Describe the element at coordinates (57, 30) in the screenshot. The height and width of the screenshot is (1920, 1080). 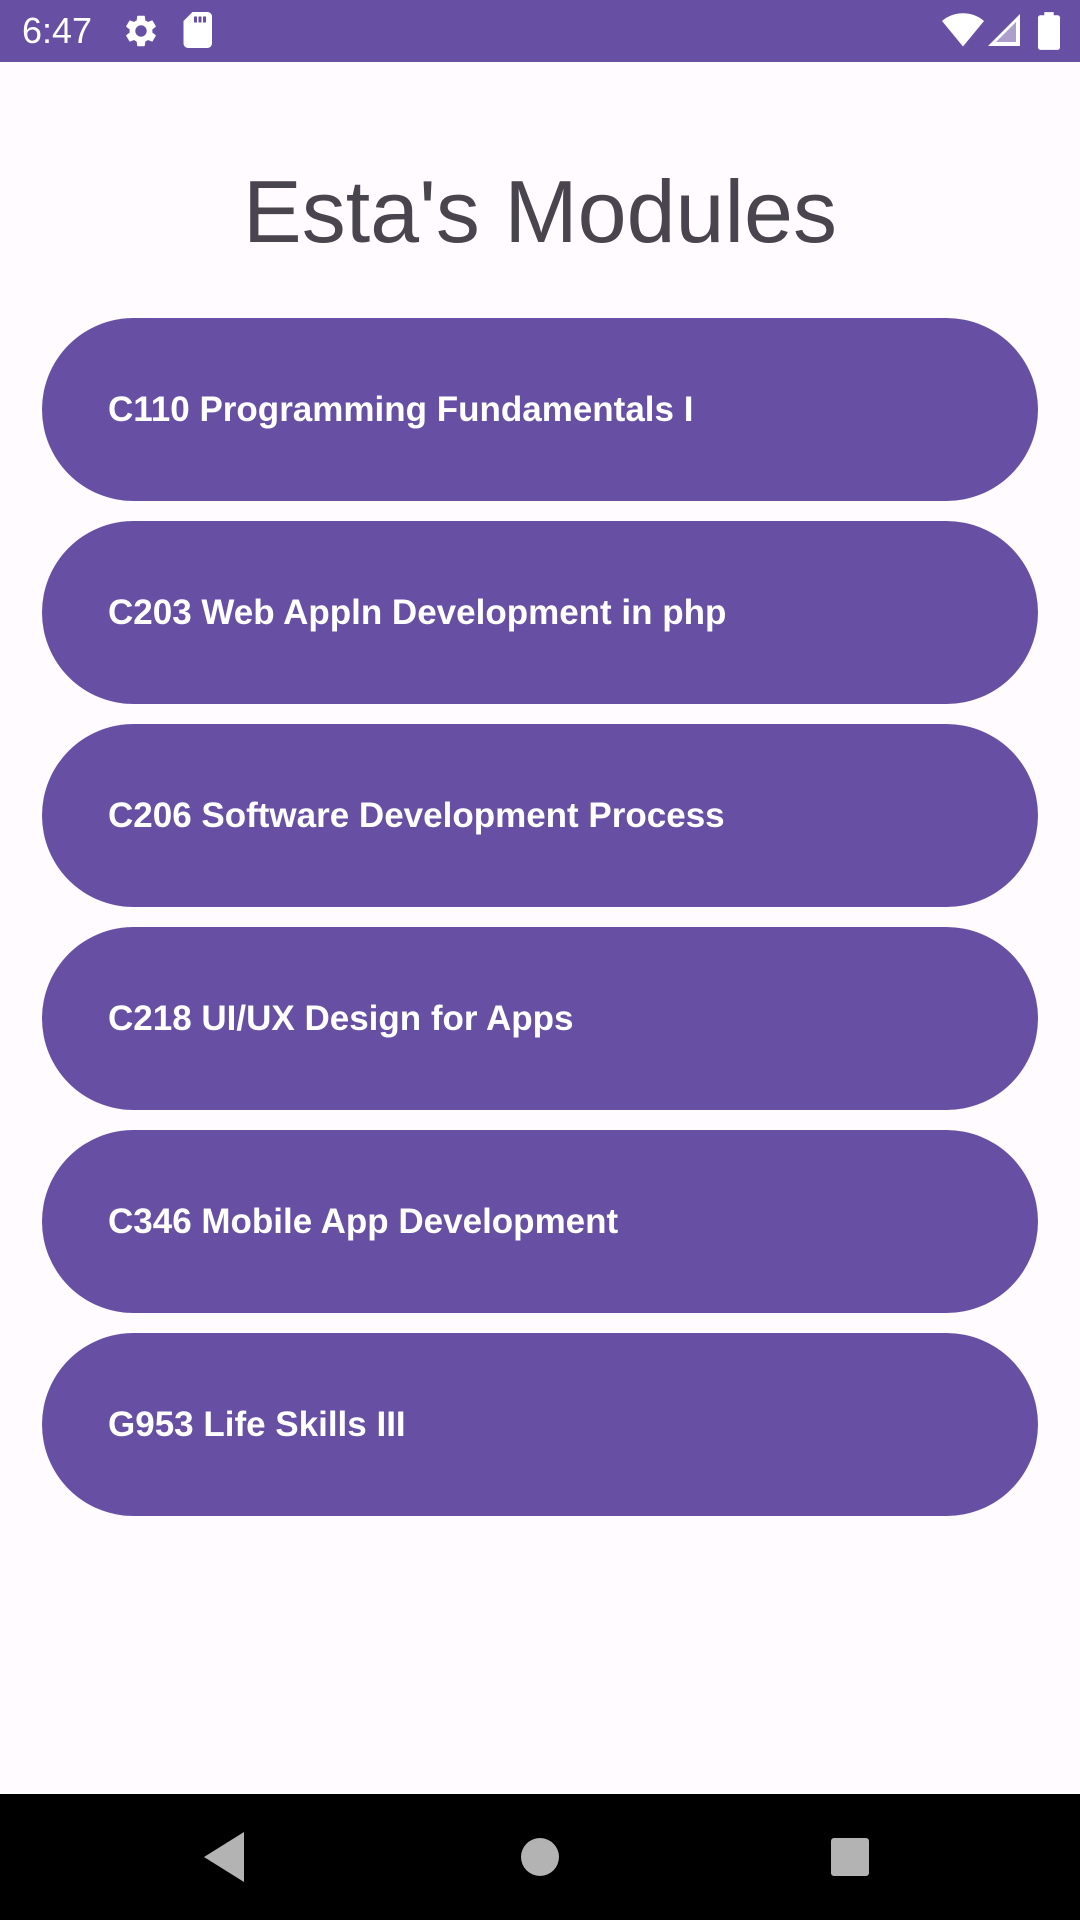
I see `status-time: 6:47` at that location.